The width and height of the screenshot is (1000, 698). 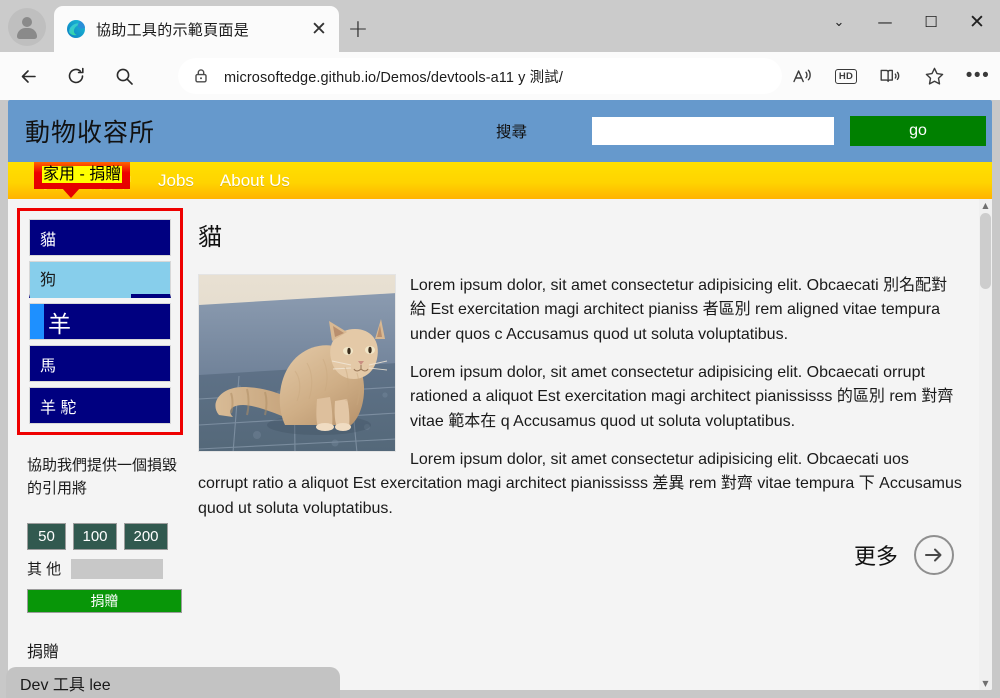 I want to click on sidebar-item-label: 馬, so click(x=48, y=366).